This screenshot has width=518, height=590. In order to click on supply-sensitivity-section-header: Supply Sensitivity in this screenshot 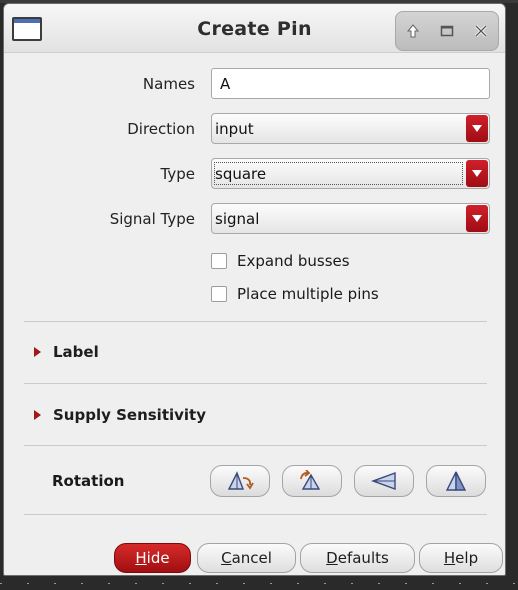, I will do `click(120, 415)`.